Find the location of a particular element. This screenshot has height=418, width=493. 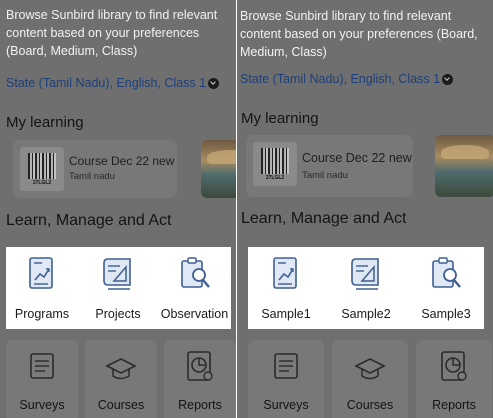

tiles-row: Programs Projects Observation is located at coordinates (118, 288).